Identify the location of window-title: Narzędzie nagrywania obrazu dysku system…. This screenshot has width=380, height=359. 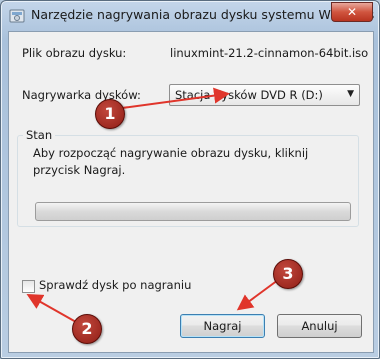
(203, 14).